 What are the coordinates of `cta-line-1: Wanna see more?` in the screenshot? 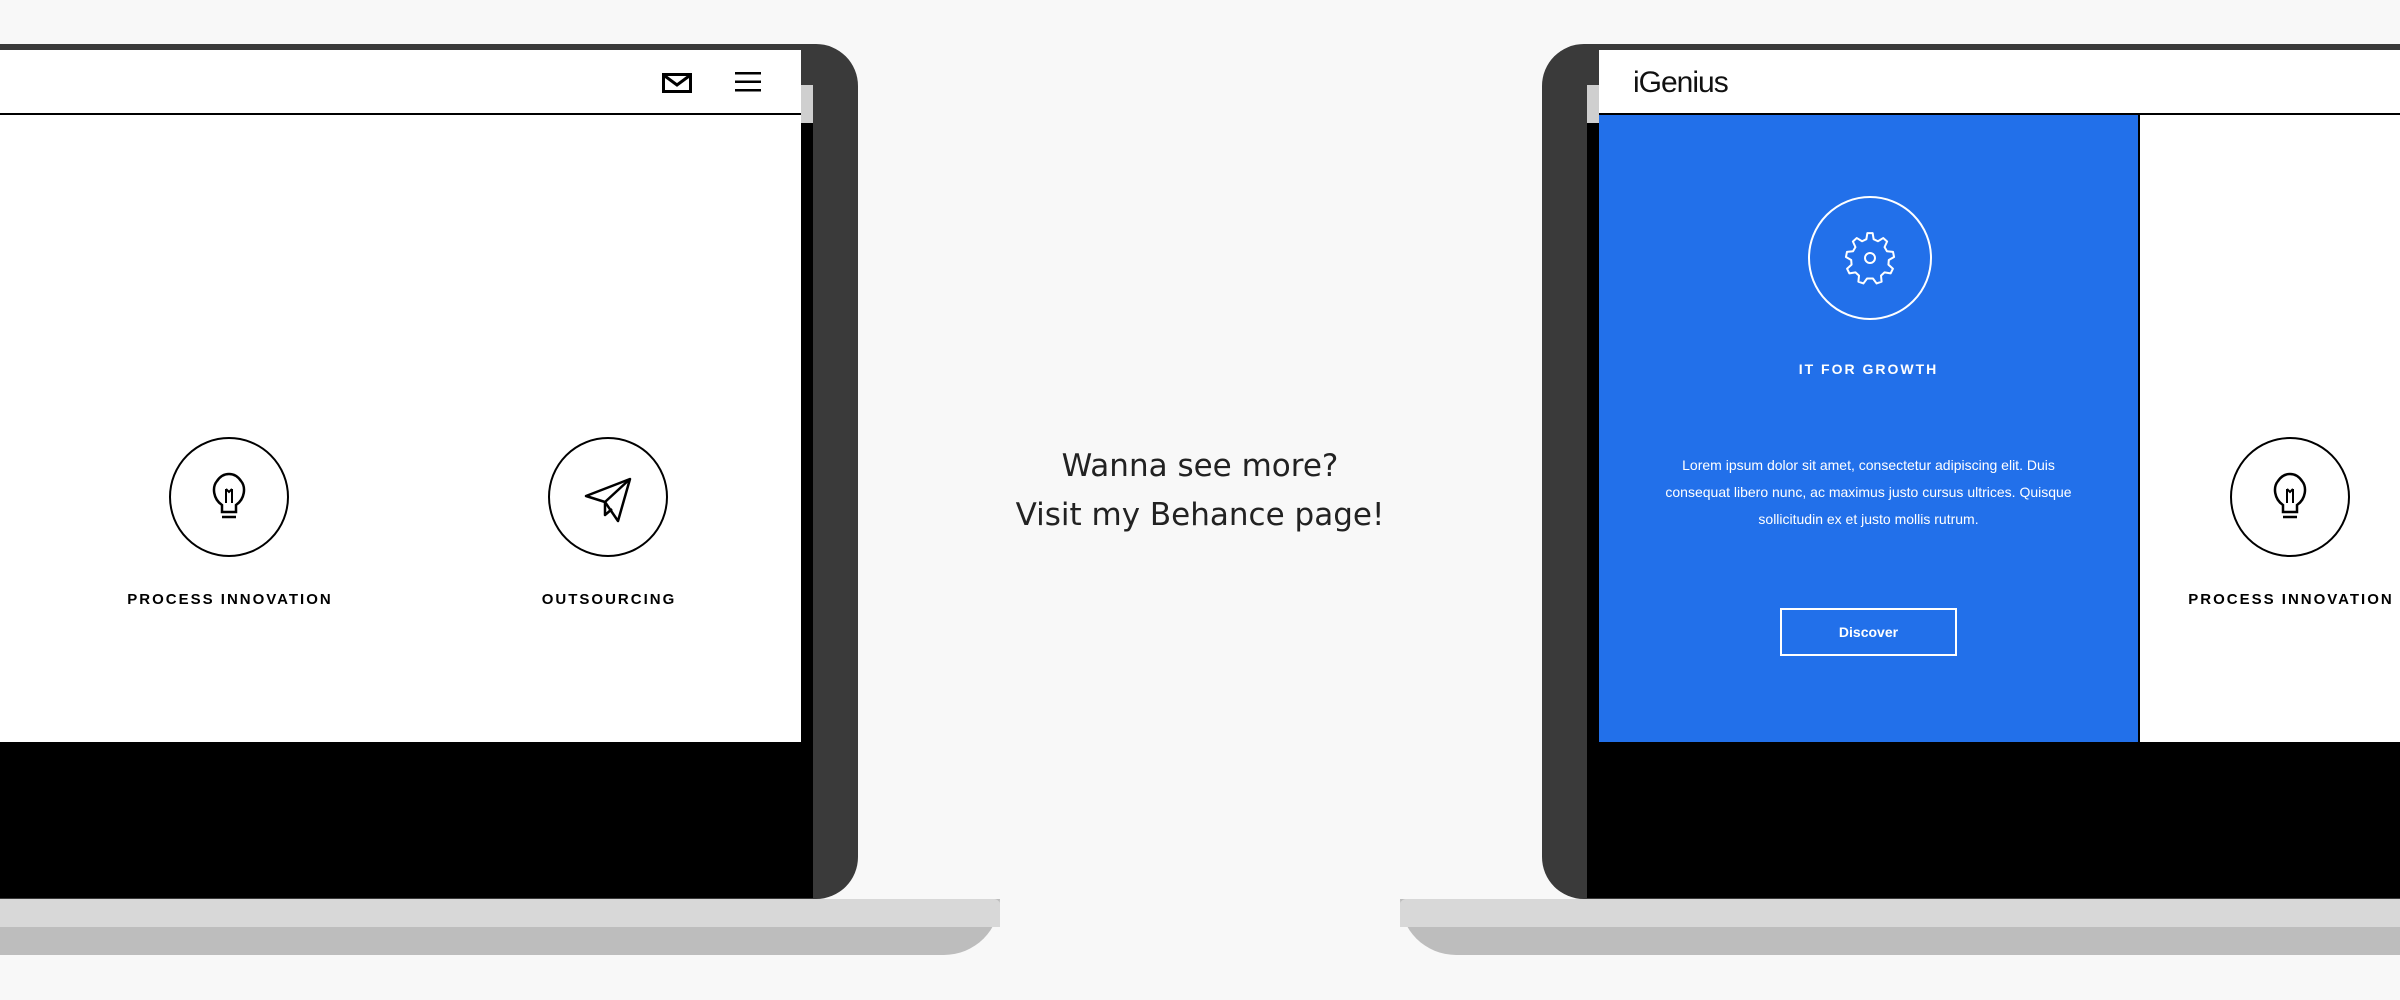 It's located at (1200, 466).